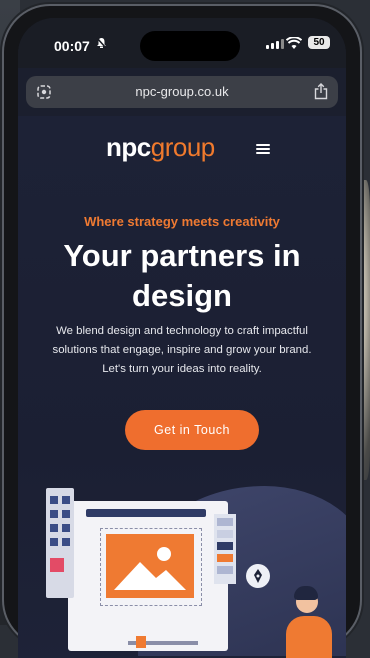  I want to click on headline-line-2: design, so click(182, 295).